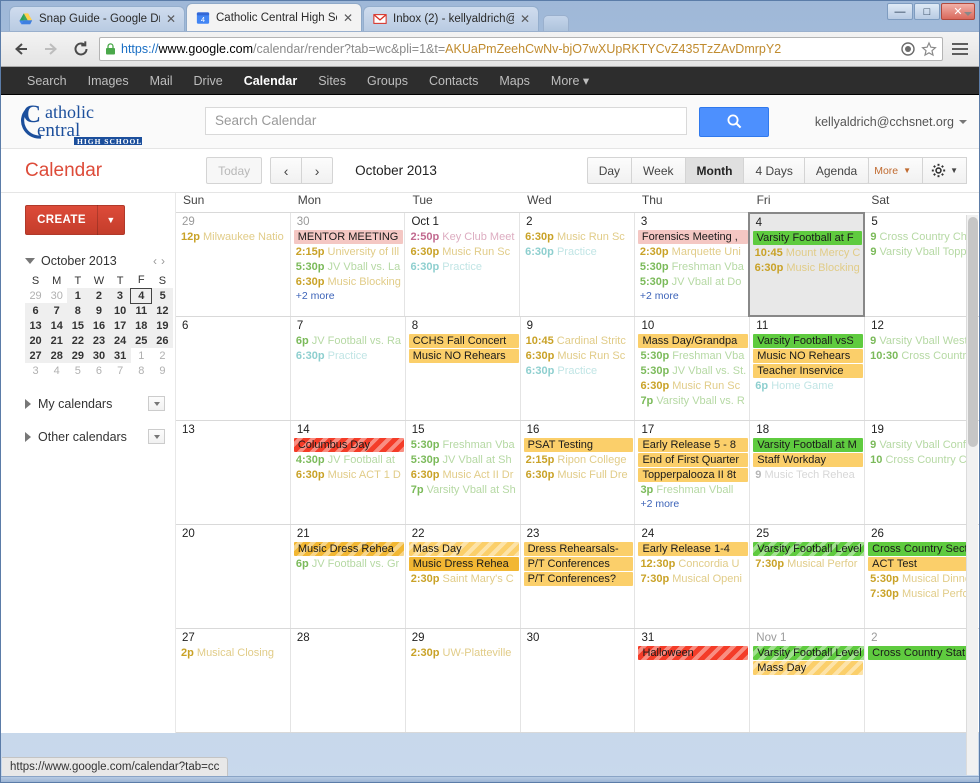 The width and height of the screenshot is (980, 783). Describe the element at coordinates (463, 430) in the screenshot. I see `day-number: 15` at that location.